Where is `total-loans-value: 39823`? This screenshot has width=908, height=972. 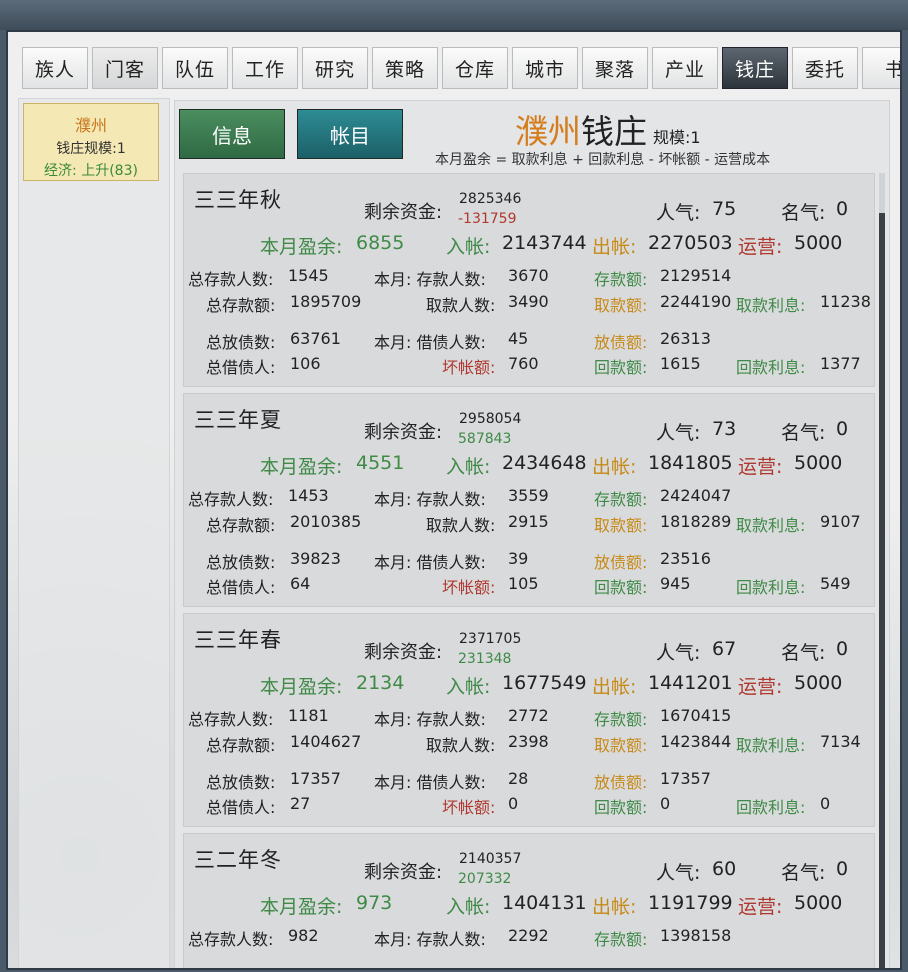 total-loans-value: 39823 is located at coordinates (315, 558).